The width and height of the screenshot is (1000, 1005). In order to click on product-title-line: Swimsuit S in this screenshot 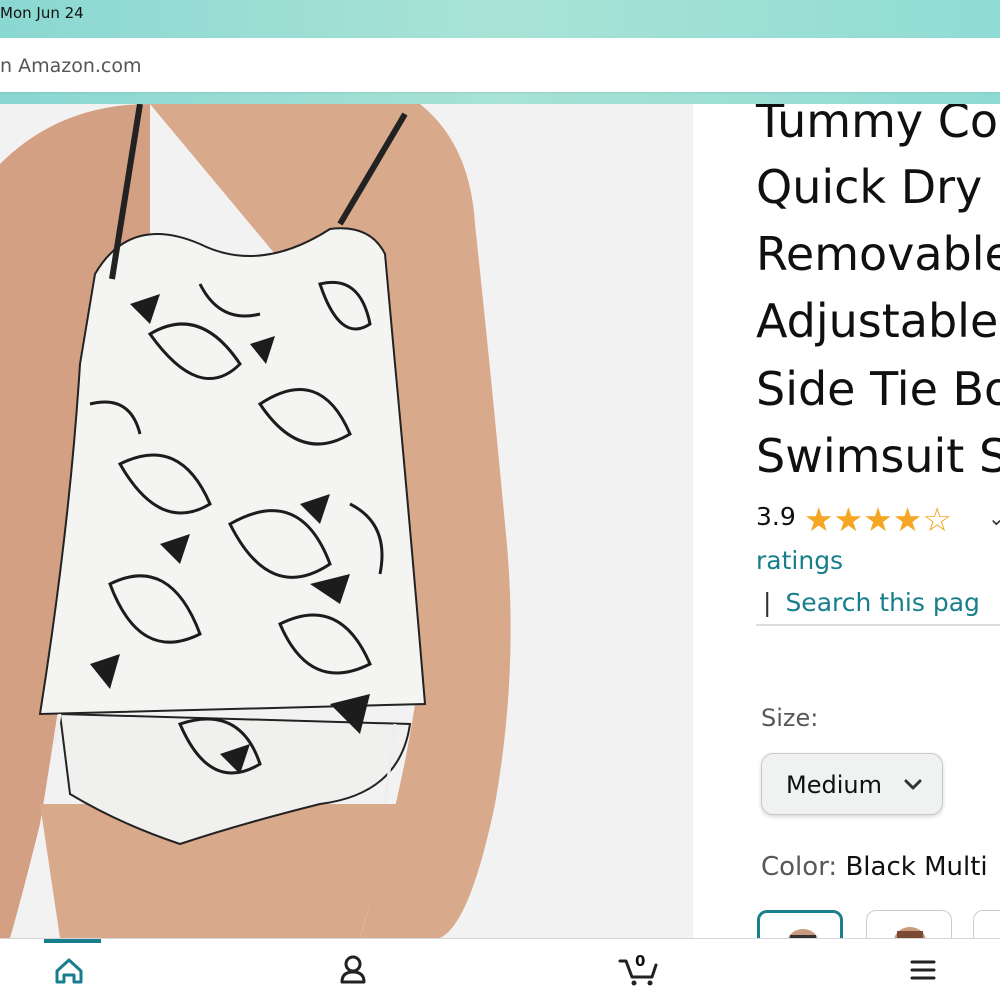, I will do `click(878, 456)`.